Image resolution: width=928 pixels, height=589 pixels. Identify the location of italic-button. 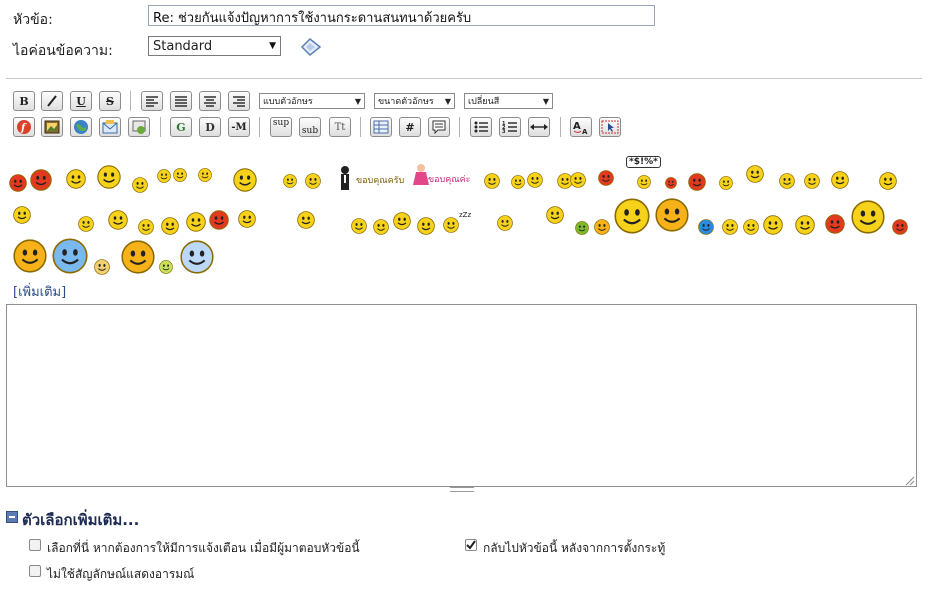
(52, 101).